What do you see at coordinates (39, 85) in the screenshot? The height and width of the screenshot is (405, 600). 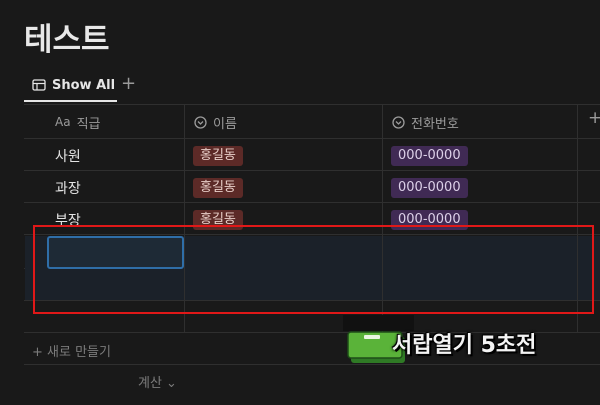 I see `table-icon` at bounding box center [39, 85].